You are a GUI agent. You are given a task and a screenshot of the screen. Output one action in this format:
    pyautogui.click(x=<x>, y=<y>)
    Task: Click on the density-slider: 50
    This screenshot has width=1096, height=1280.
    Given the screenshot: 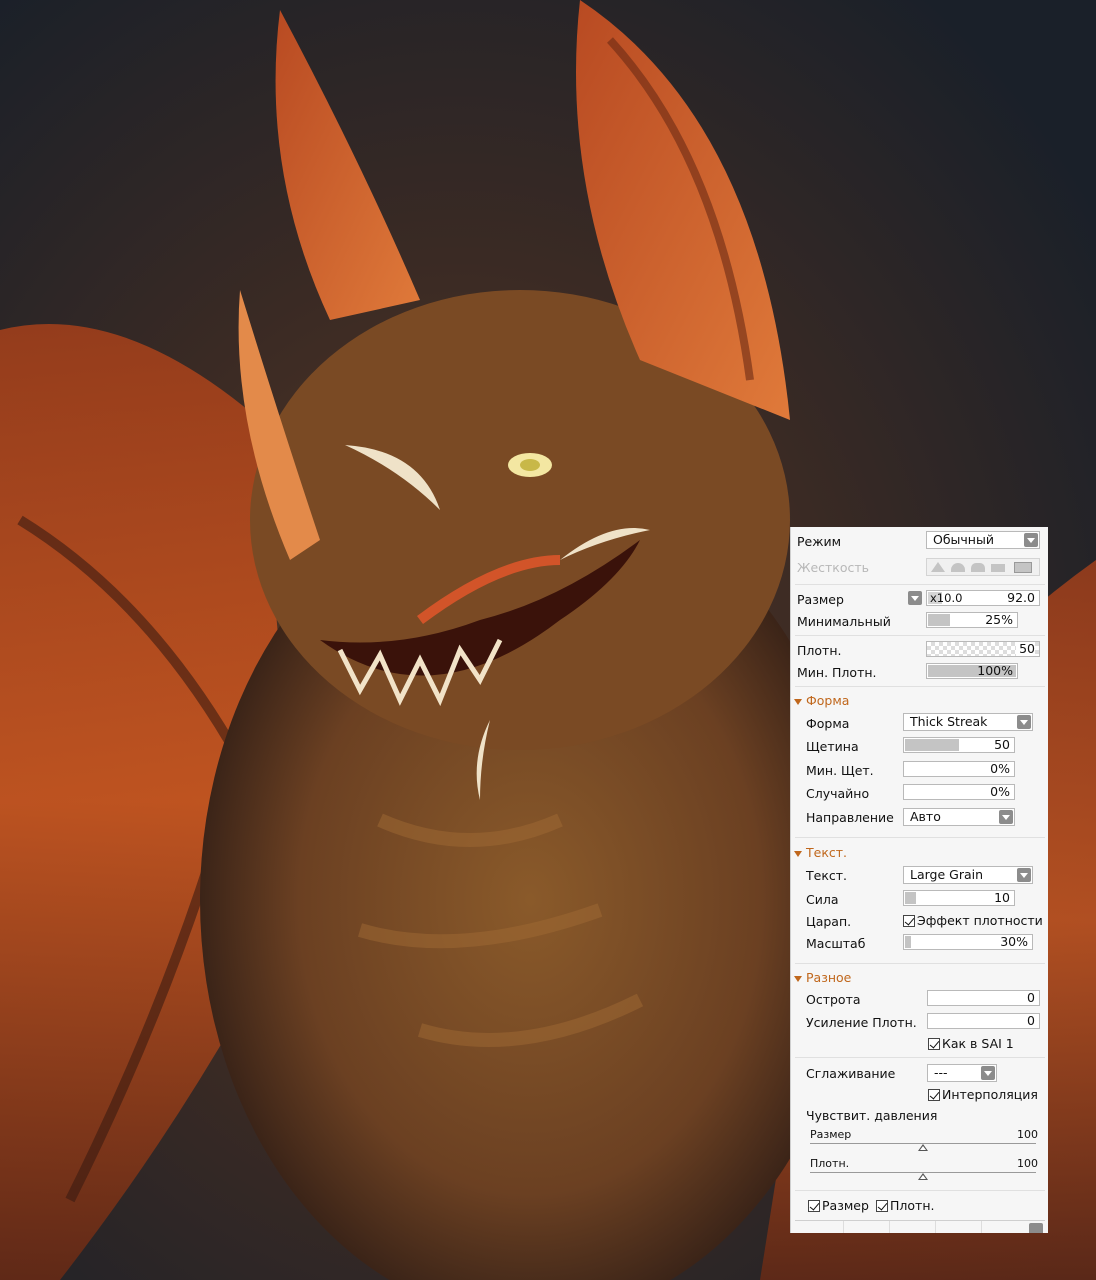 What is the action you would take?
    pyautogui.click(x=983, y=649)
    